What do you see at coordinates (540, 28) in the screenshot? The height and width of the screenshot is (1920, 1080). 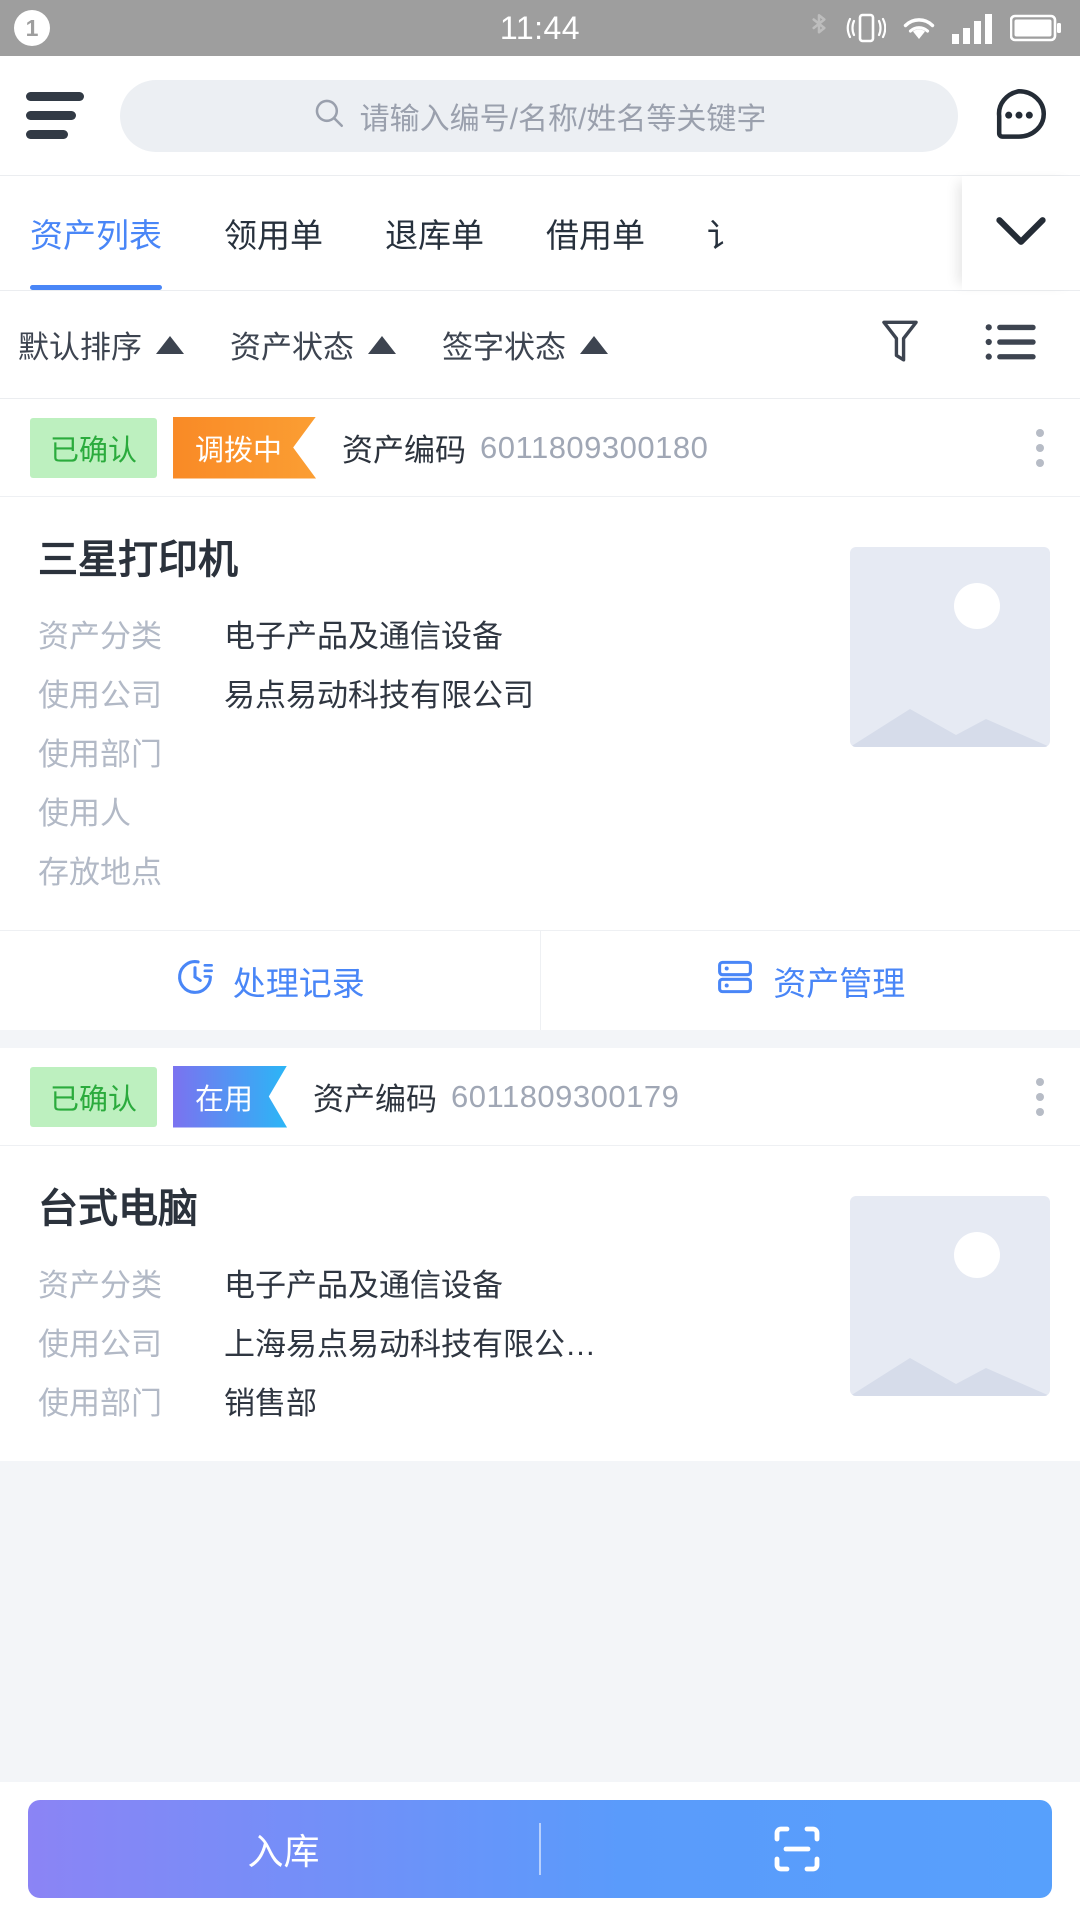 I see `status-bar: 1 11:44` at bounding box center [540, 28].